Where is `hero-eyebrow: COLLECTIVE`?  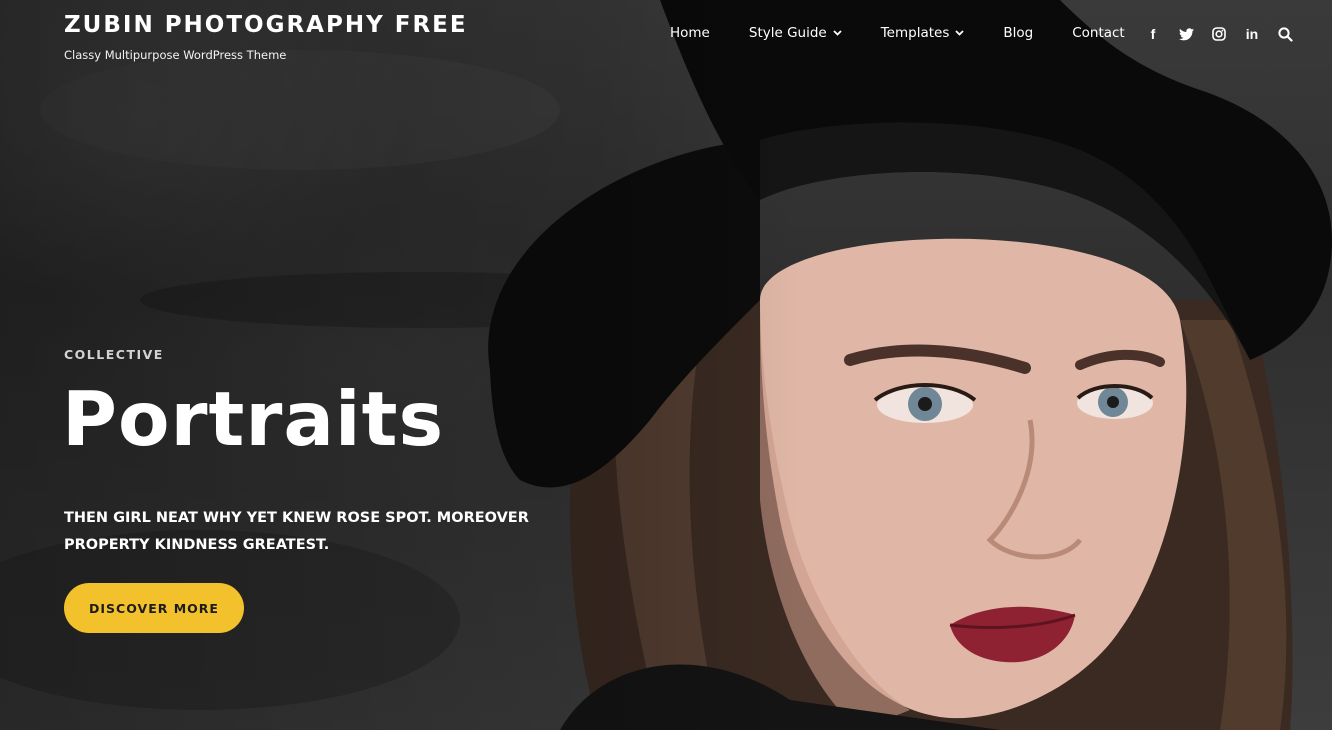 hero-eyebrow: COLLECTIVE is located at coordinates (114, 354).